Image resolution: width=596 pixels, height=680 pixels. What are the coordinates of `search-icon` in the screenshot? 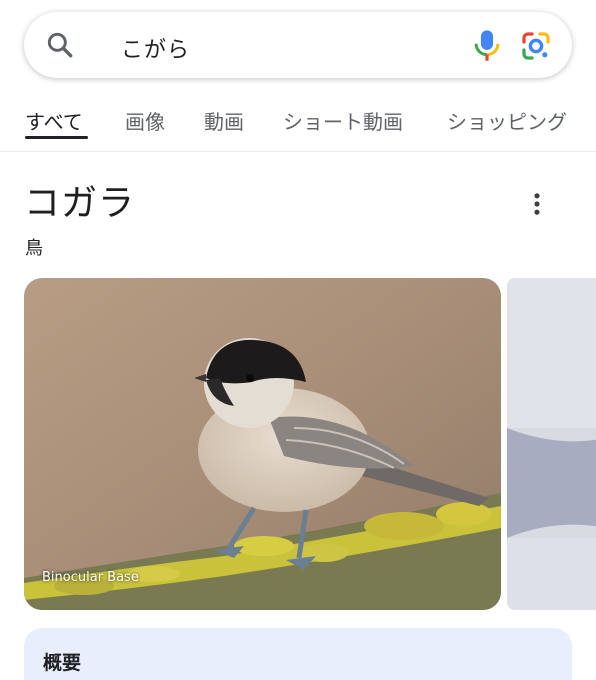 It's located at (60, 45).